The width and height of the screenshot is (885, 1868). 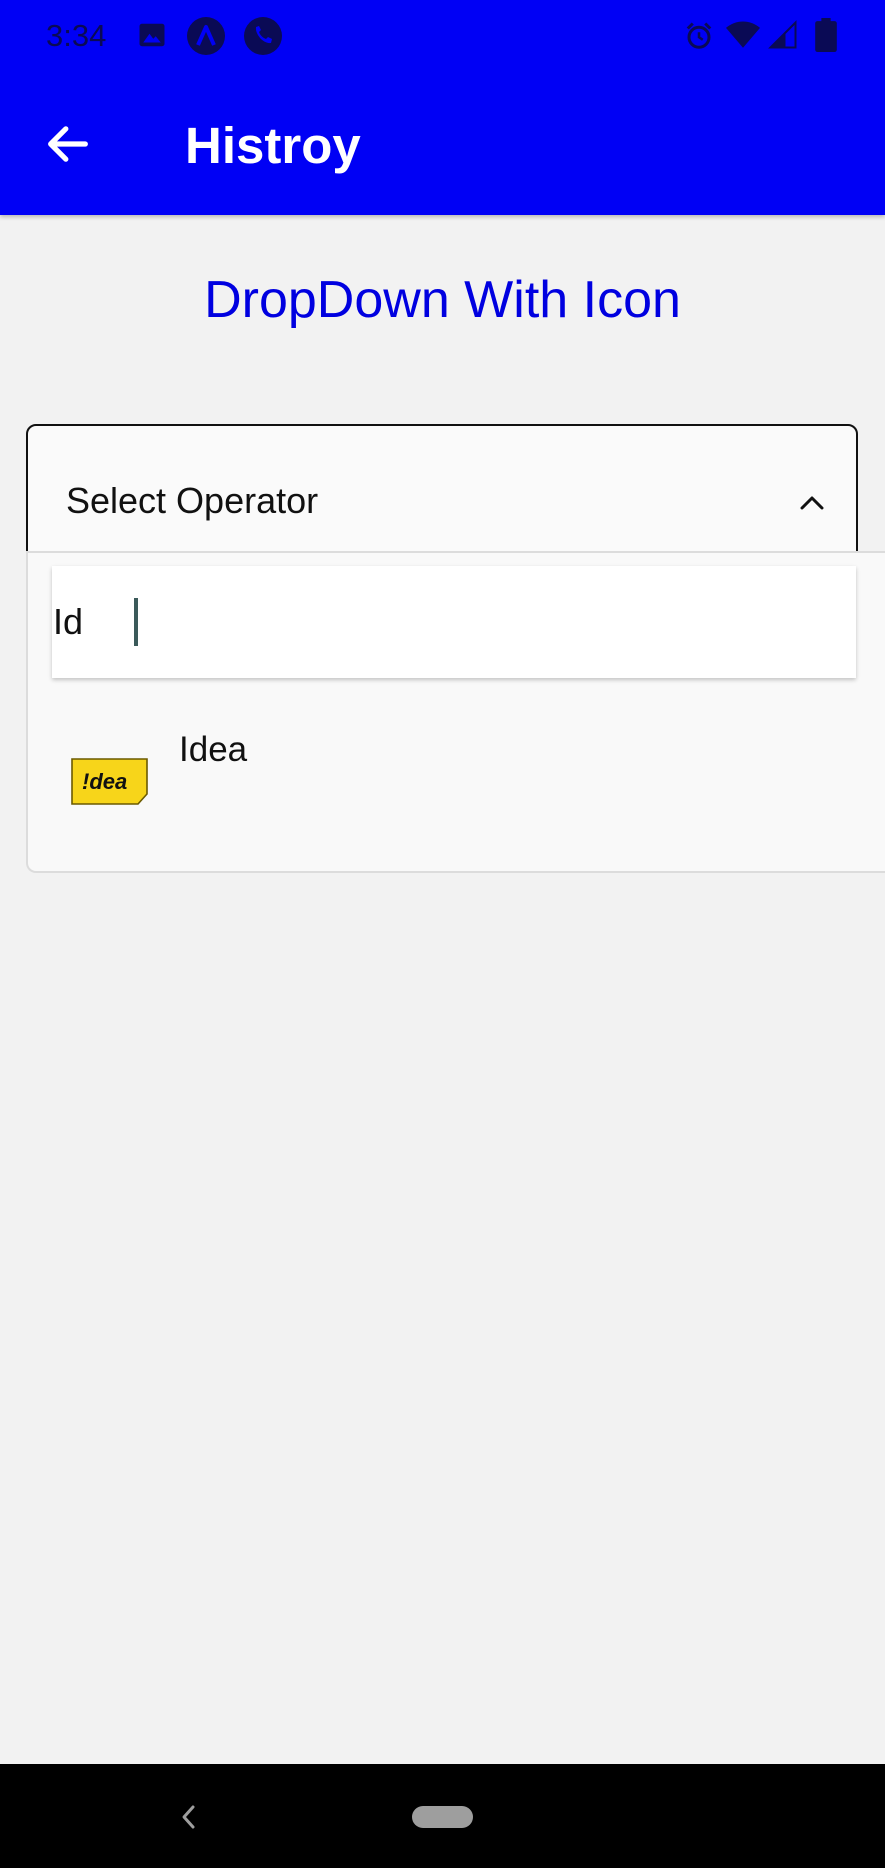 What do you see at coordinates (442, 107) in the screenshot?
I see `app-bar: 3:34 Histroy` at bounding box center [442, 107].